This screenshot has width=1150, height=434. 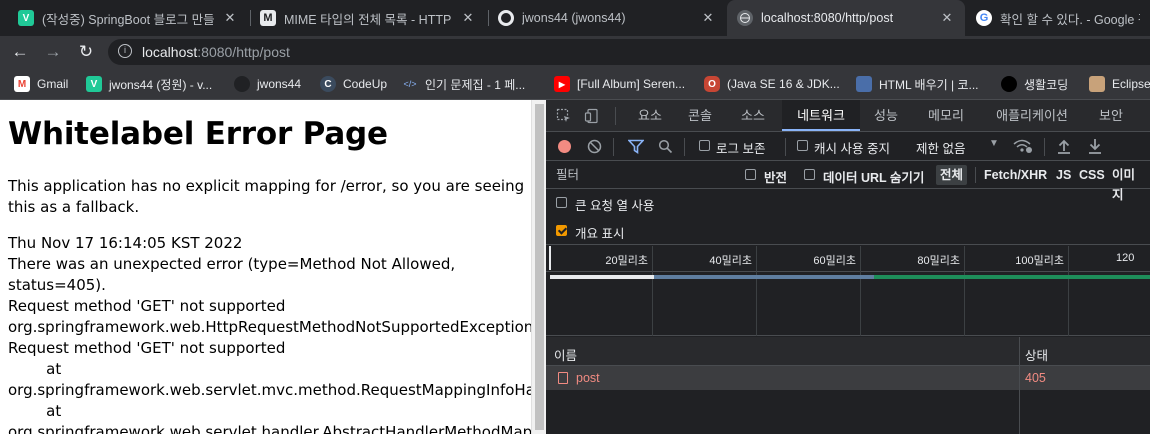 What do you see at coordinates (650, 115) in the screenshot?
I see `tab-elements: 요소` at bounding box center [650, 115].